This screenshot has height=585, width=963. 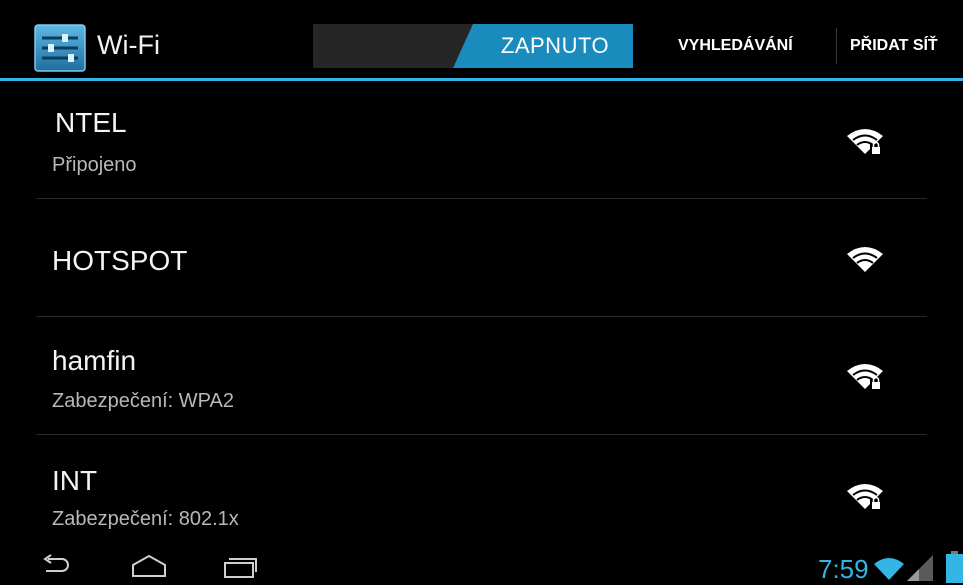 What do you see at coordinates (143, 401) in the screenshot?
I see `network-status: Zabezpečení: WPA2` at bounding box center [143, 401].